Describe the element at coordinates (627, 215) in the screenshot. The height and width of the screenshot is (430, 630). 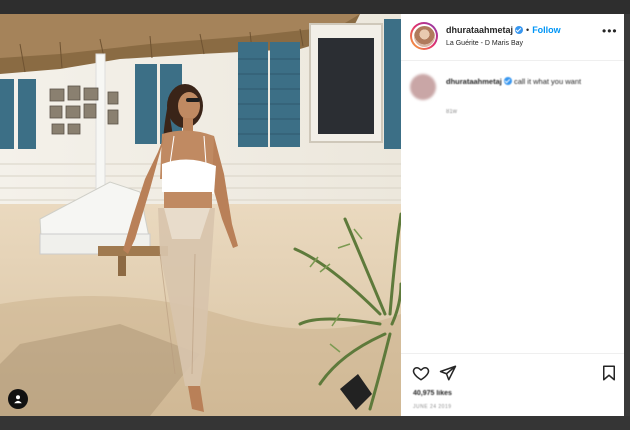
I see `overlay-right-edge` at that location.